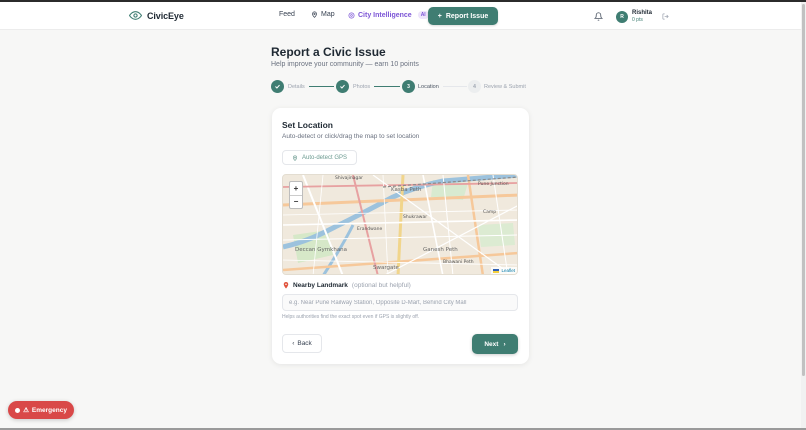 The width and height of the screenshot is (806, 430). What do you see at coordinates (370, 229) in the screenshot?
I see `map-label: Erandwane` at bounding box center [370, 229].